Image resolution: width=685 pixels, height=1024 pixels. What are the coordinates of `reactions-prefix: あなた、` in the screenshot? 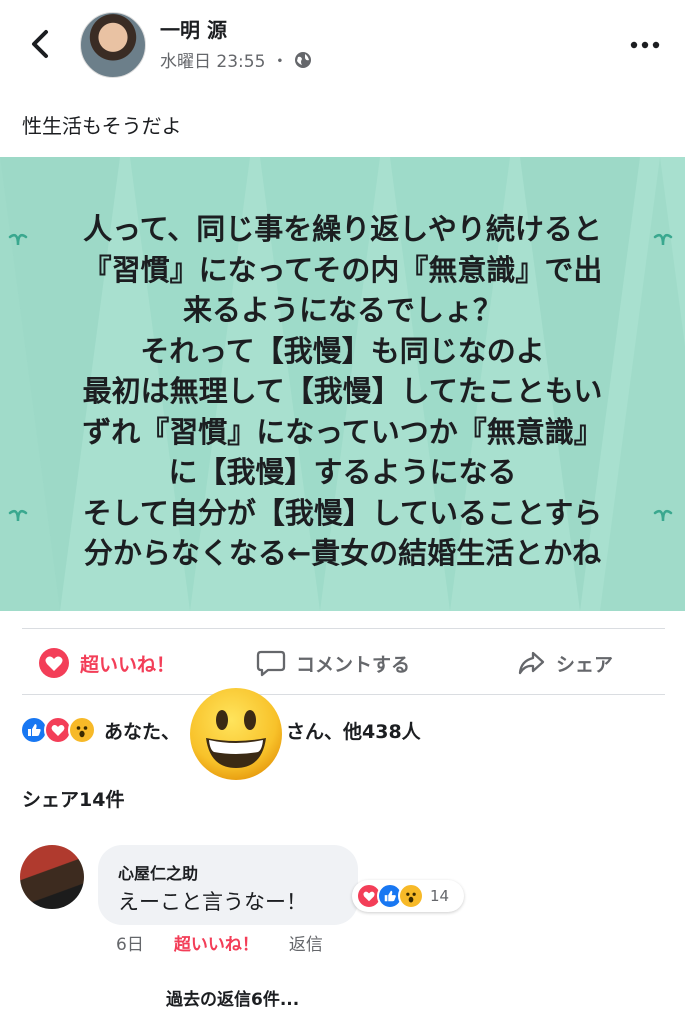 It's located at (142, 731).